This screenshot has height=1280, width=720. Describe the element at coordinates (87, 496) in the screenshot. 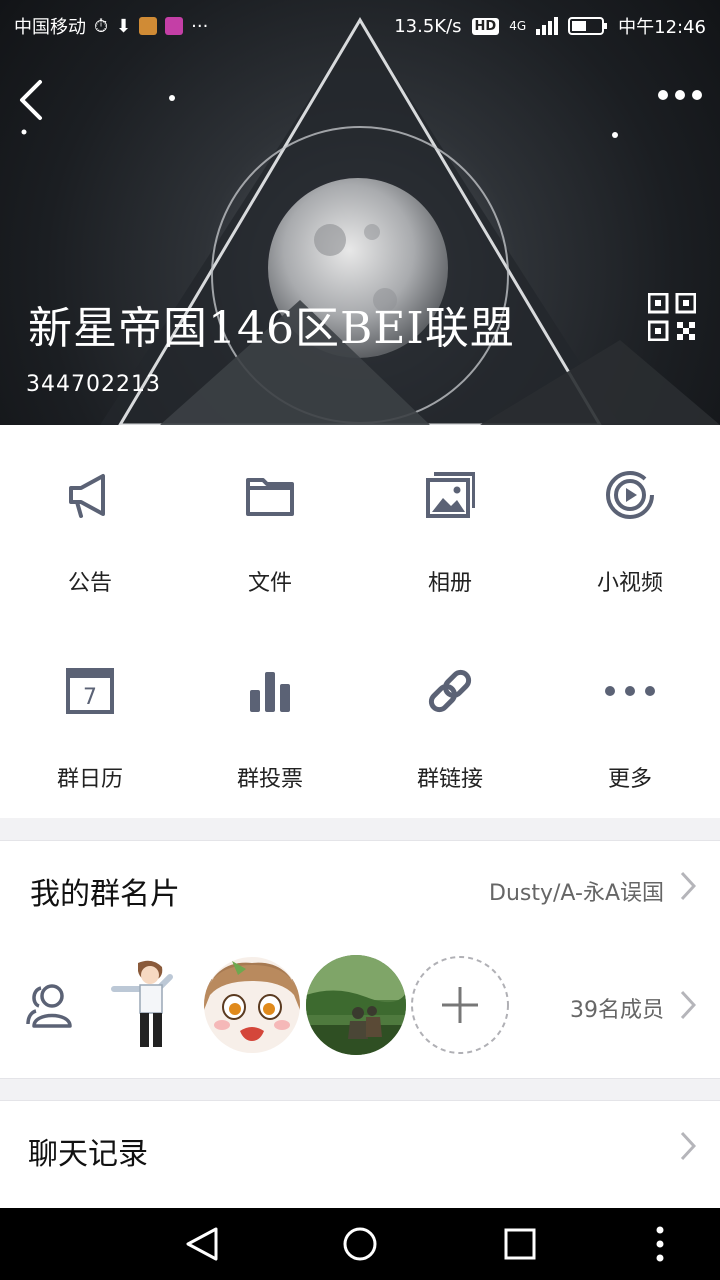

I see `megaphone-icon` at that location.